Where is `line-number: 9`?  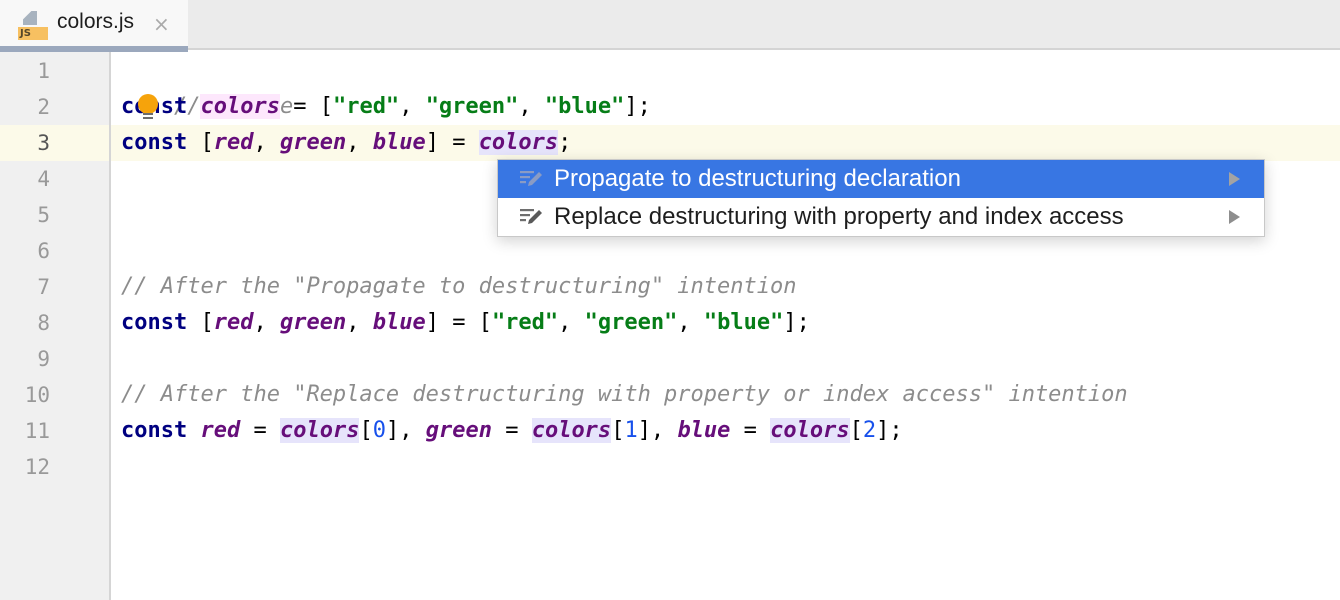 line-number: 9 is located at coordinates (43, 359).